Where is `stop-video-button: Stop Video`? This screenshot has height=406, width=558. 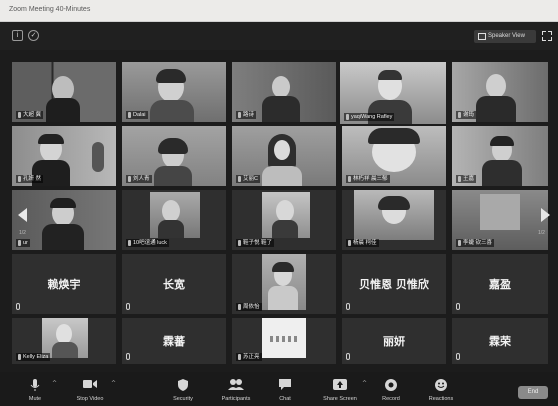
stop-video-button: Stop Video is located at coordinates (90, 389).